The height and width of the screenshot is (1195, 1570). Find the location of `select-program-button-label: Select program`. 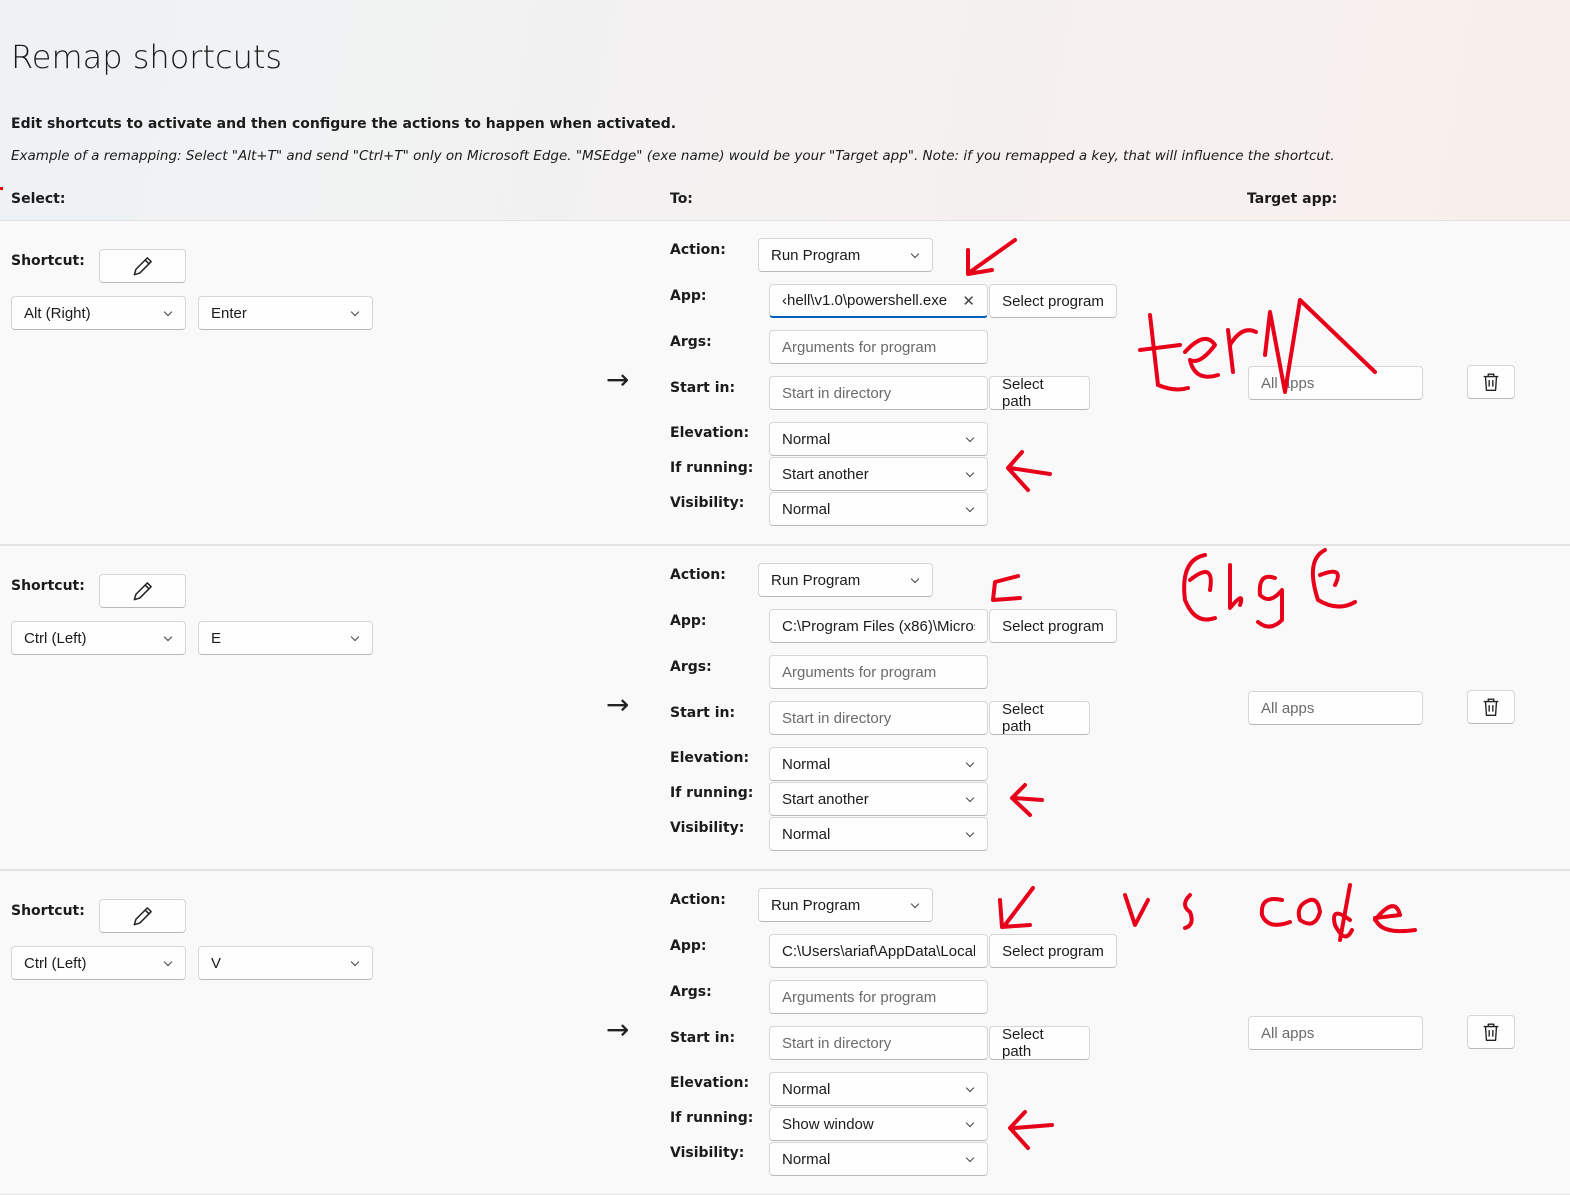

select-program-button-label: Select program is located at coordinates (1053, 951).